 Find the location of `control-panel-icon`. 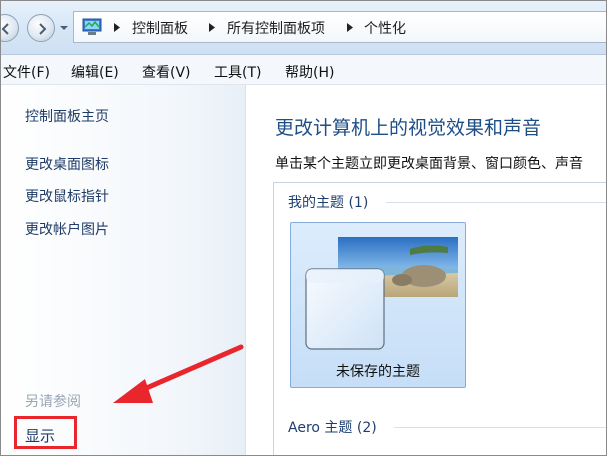

control-panel-icon is located at coordinates (92, 26).